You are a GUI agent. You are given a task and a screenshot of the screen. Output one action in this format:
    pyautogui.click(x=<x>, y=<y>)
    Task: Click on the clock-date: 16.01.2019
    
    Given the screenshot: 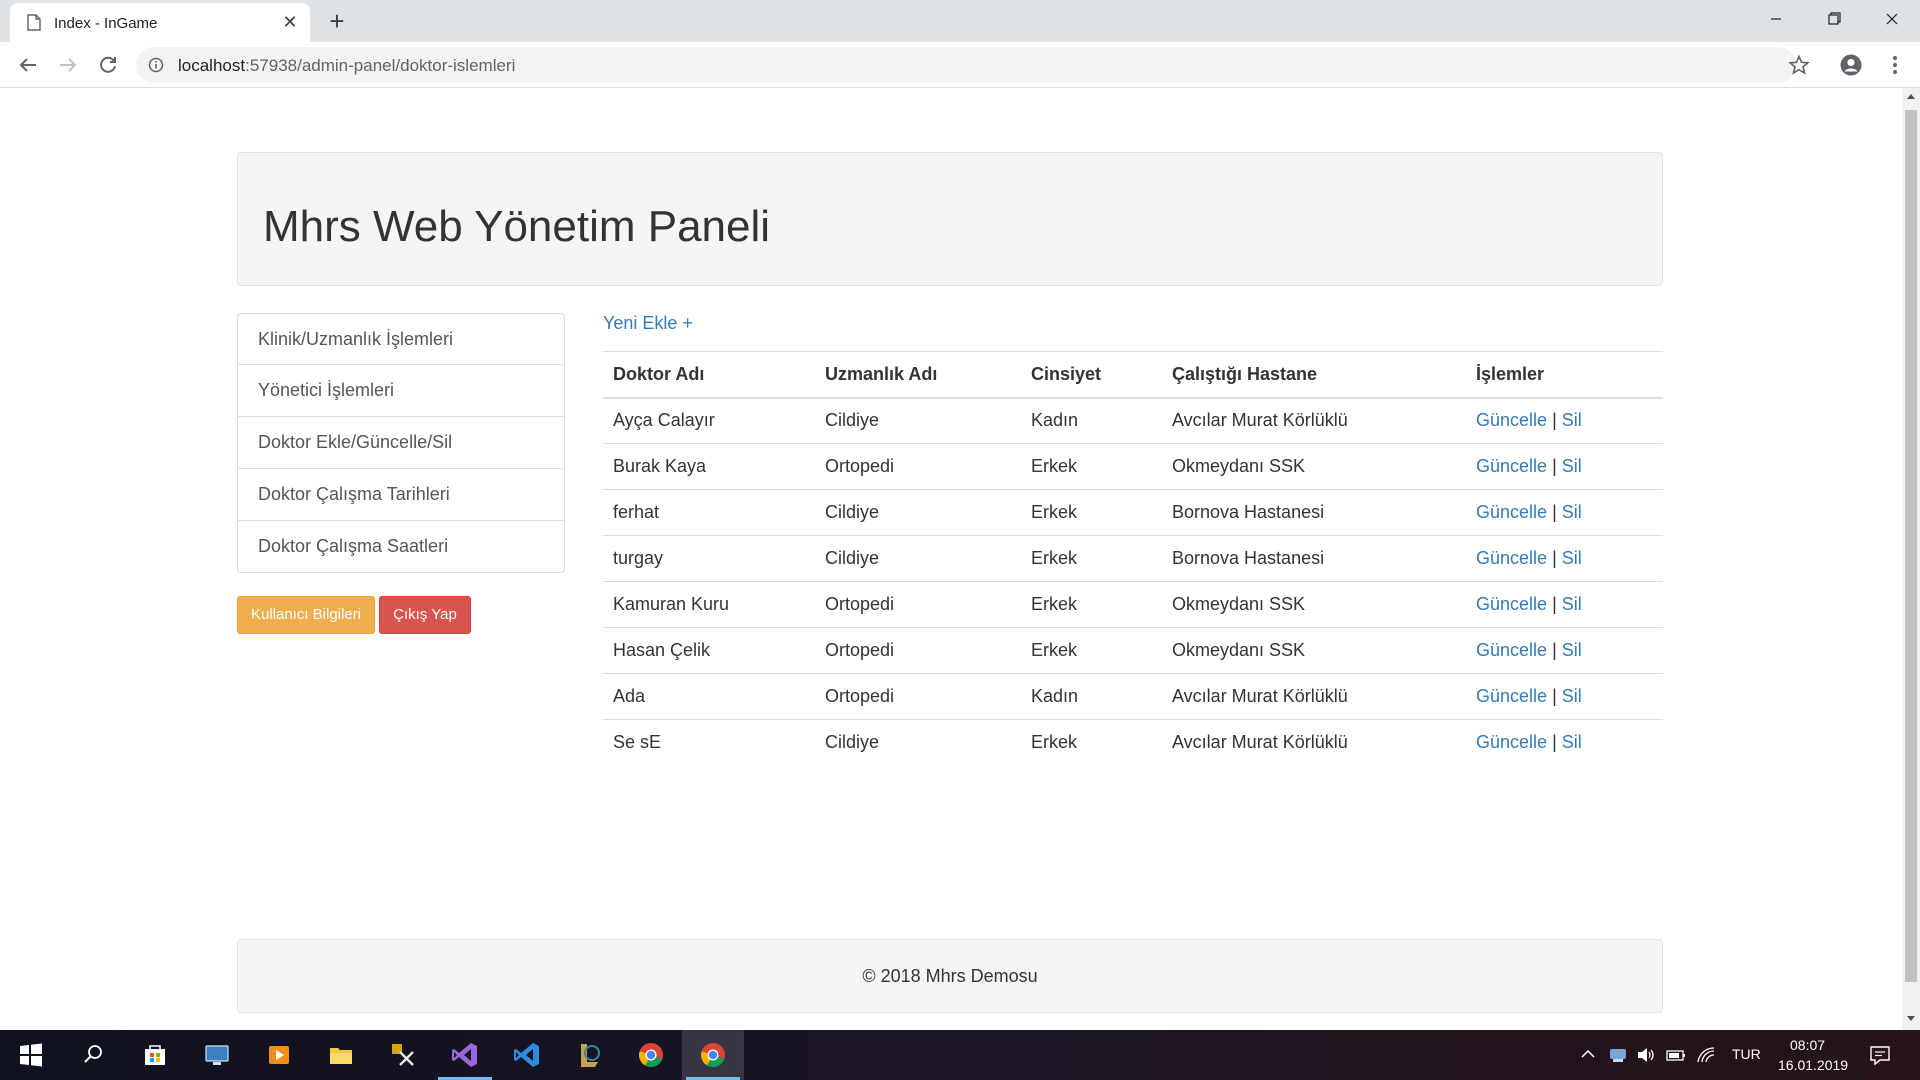 What is the action you would take?
    pyautogui.click(x=1813, y=1065)
    